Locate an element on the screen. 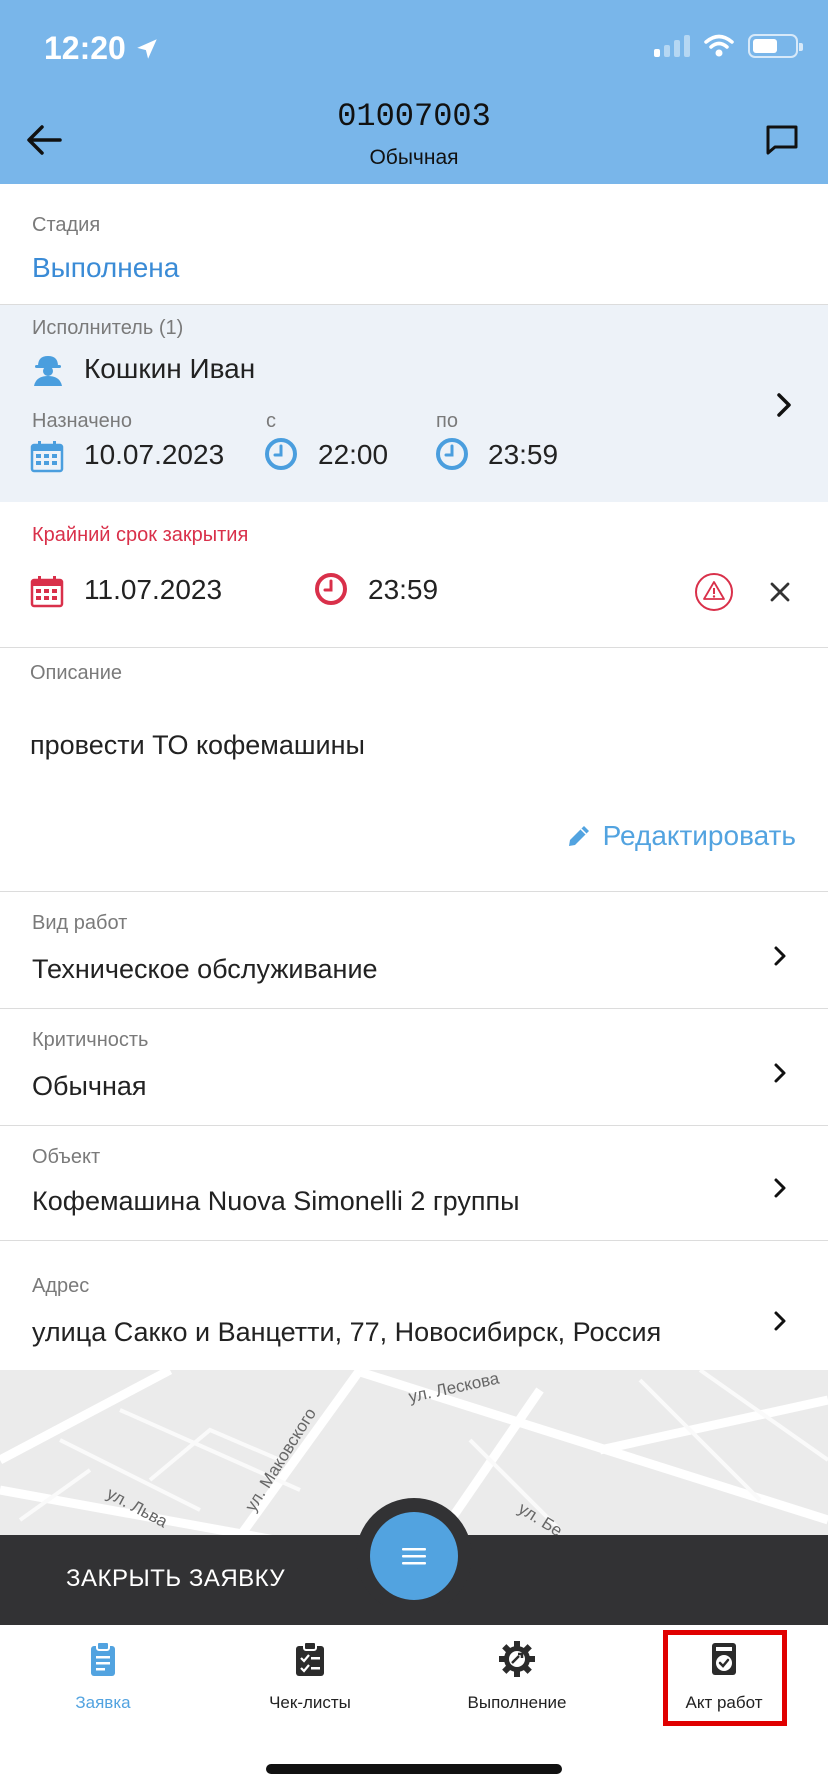  home-indicator is located at coordinates (414, 1769).